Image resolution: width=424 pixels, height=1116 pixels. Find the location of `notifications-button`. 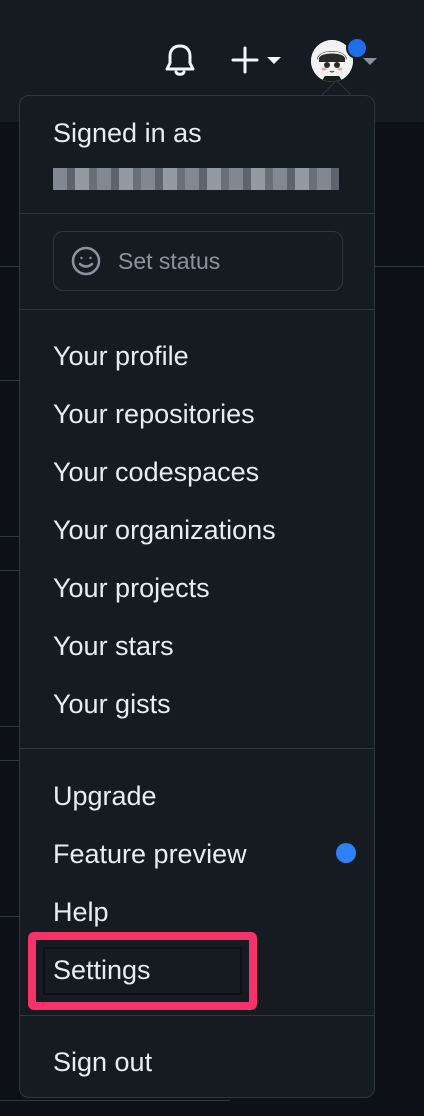

notifications-button is located at coordinates (180, 60).